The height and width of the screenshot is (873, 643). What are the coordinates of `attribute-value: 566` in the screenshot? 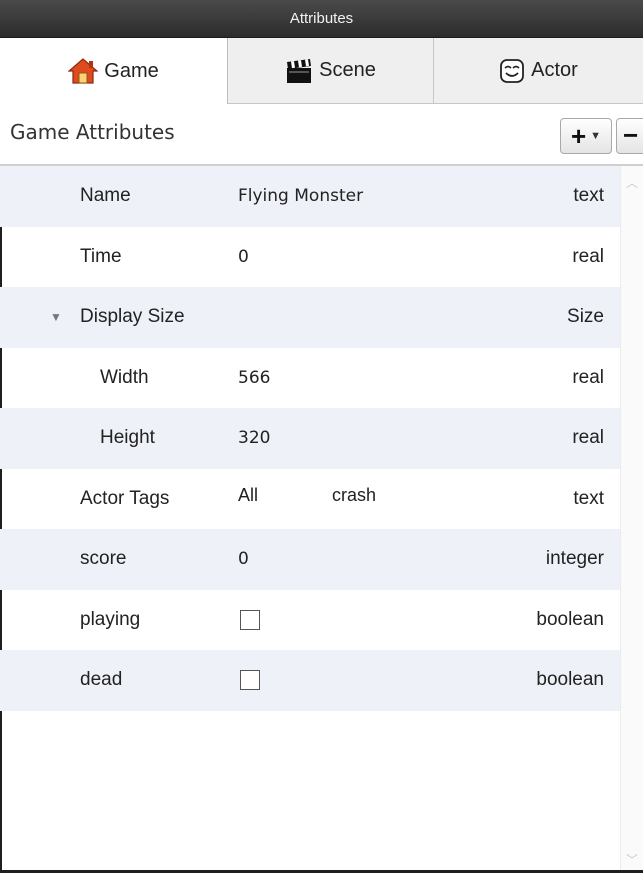 It's located at (254, 378).